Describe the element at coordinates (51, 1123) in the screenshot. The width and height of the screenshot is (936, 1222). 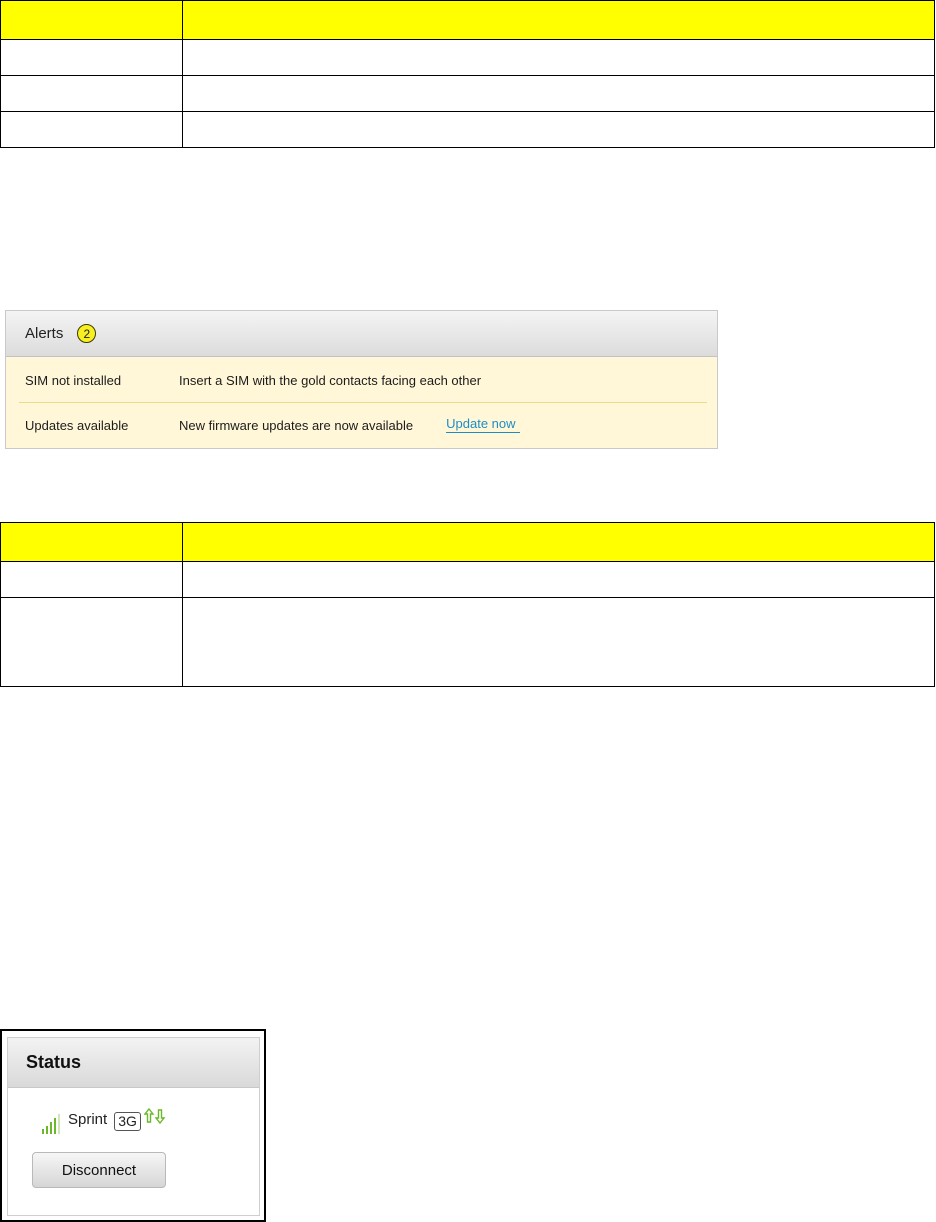
I see `signal-bars-icon` at that location.